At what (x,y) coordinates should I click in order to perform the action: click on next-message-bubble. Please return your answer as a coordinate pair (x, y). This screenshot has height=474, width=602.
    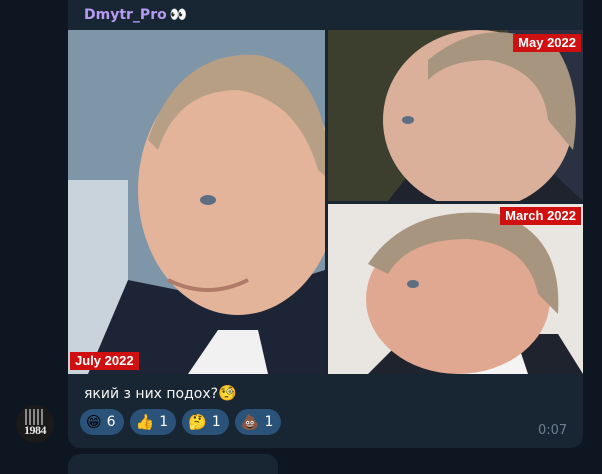
    Looking at the image, I should click on (173, 464).